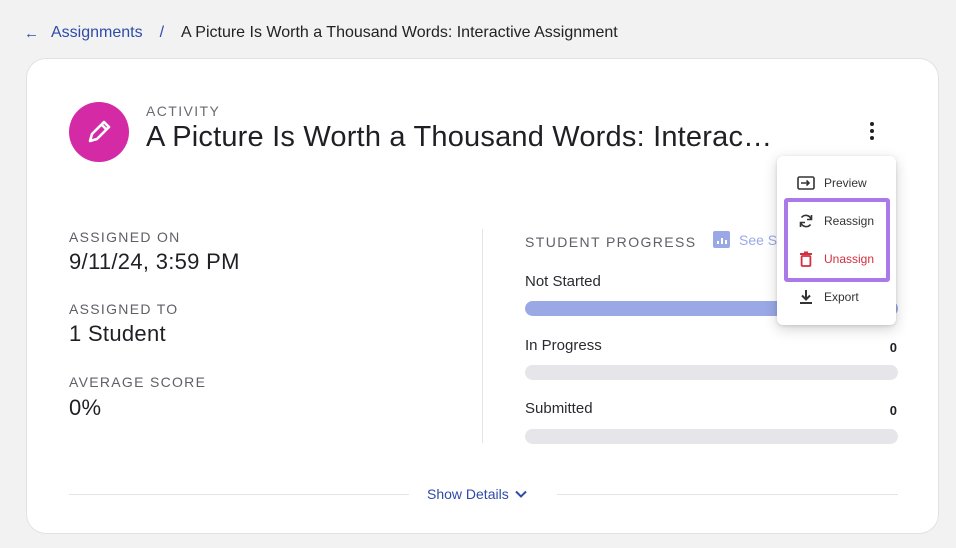 Image resolution: width=956 pixels, height=548 pixels. I want to click on menu-item-preview-label: Preview, so click(845, 183).